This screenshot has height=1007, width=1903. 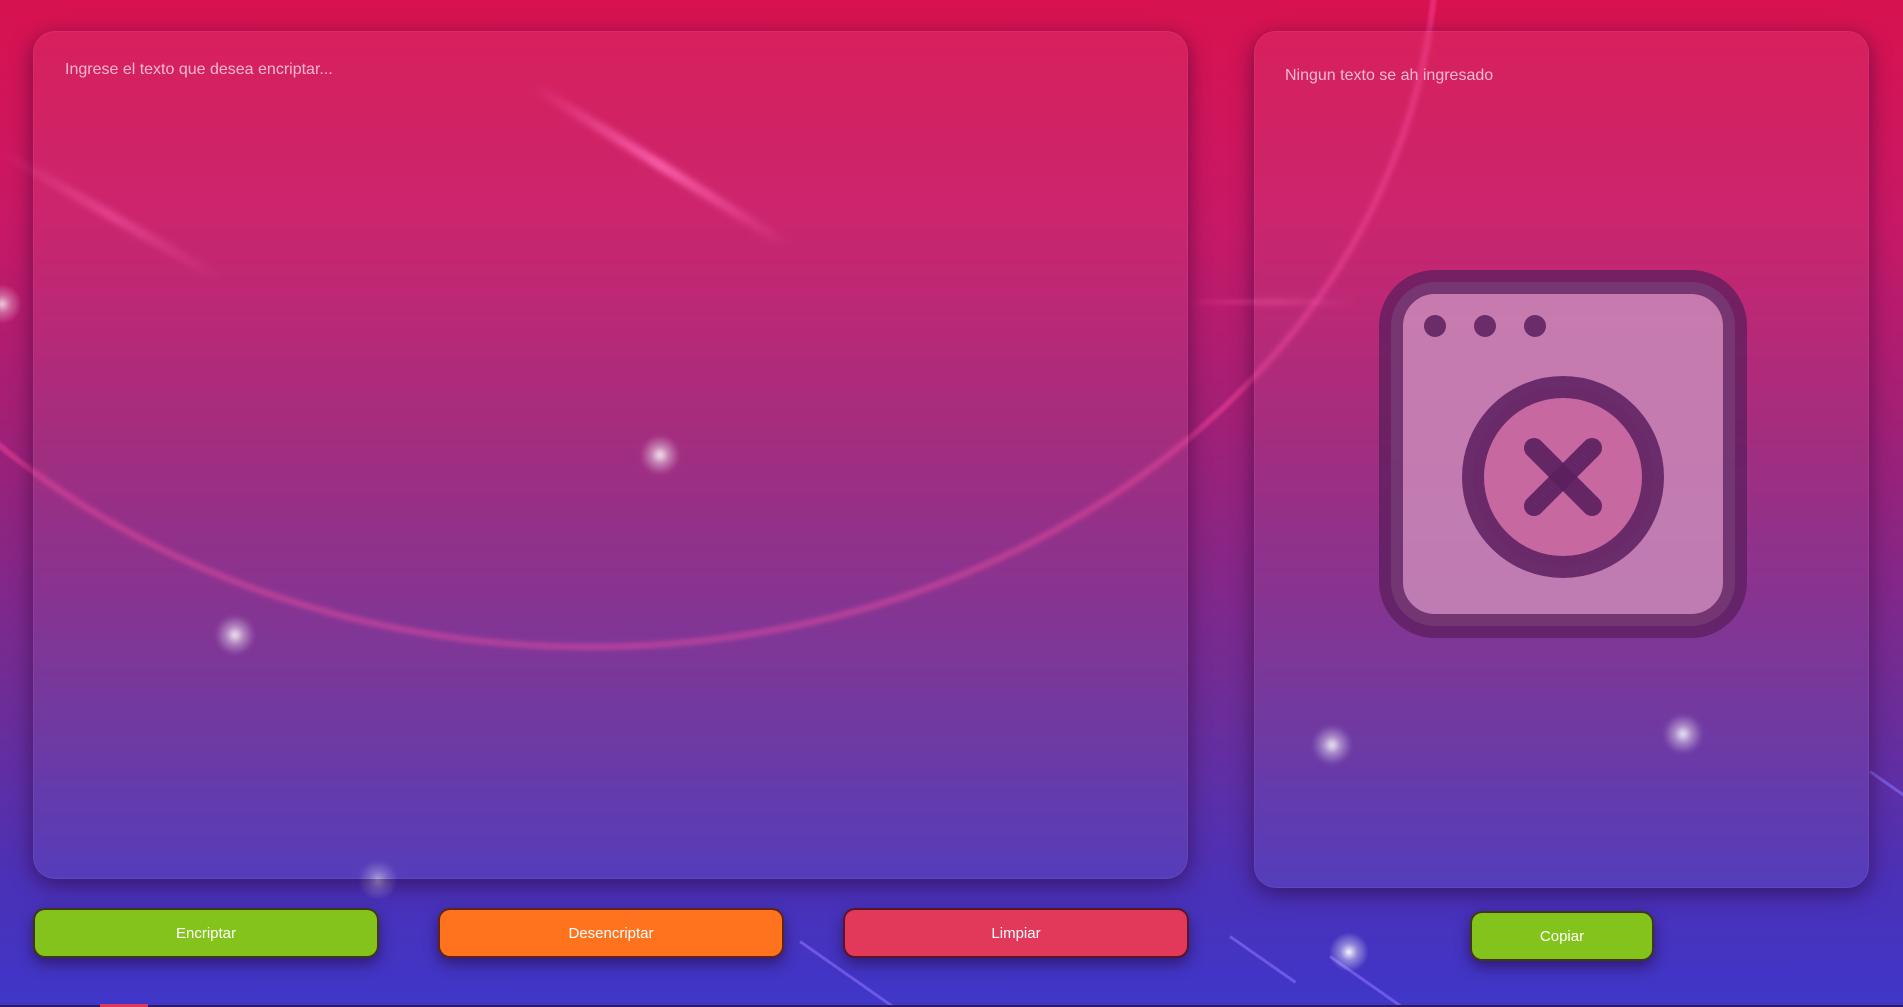 I want to click on empty-window-x-icon, so click(x=1563, y=454).